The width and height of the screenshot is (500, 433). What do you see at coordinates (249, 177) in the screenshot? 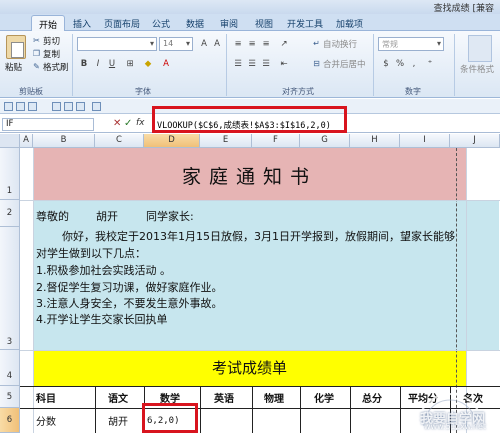
I see `notice-title: 家庭通知书` at bounding box center [249, 177].